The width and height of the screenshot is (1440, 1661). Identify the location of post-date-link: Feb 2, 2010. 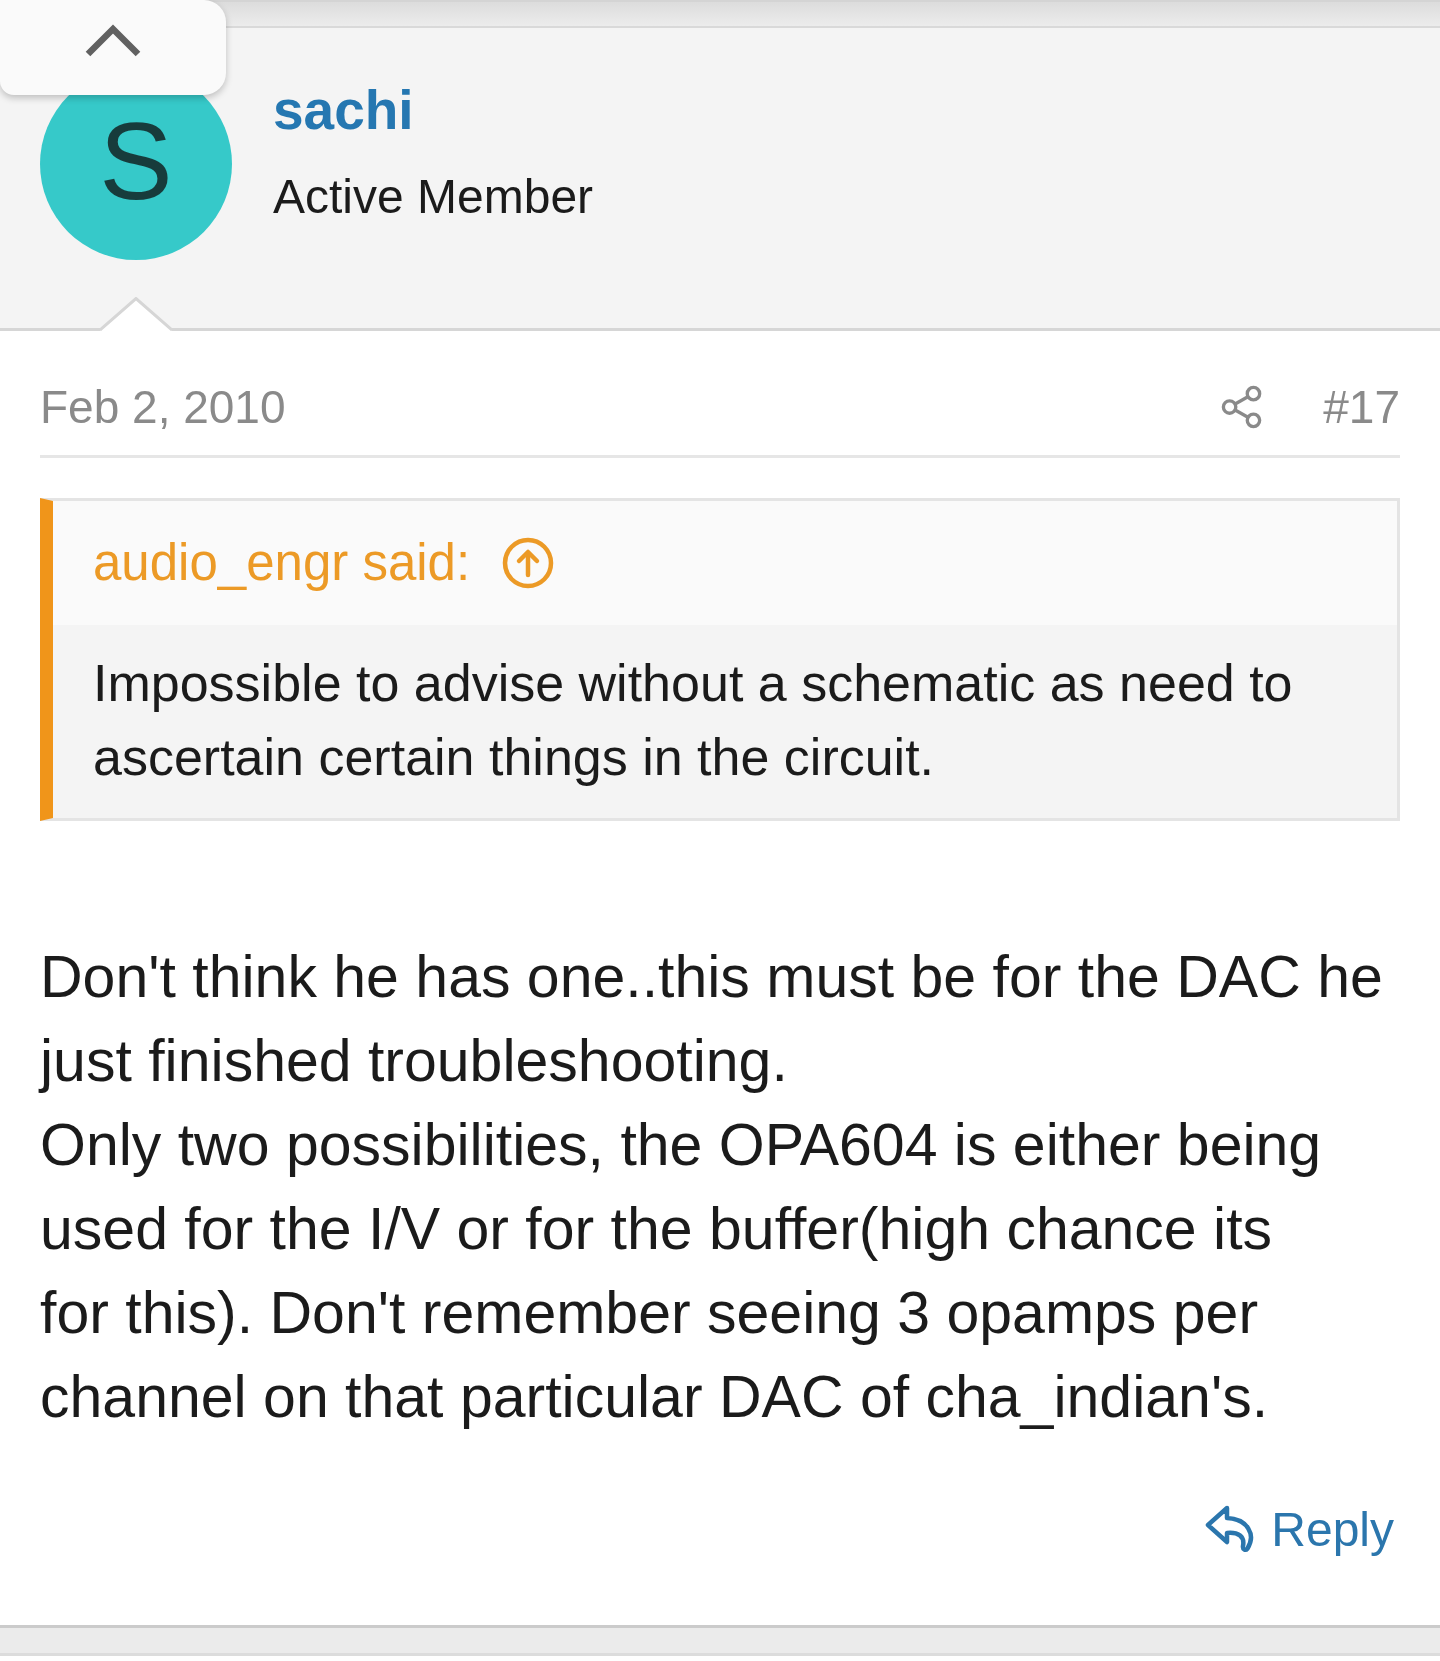
(163, 407).